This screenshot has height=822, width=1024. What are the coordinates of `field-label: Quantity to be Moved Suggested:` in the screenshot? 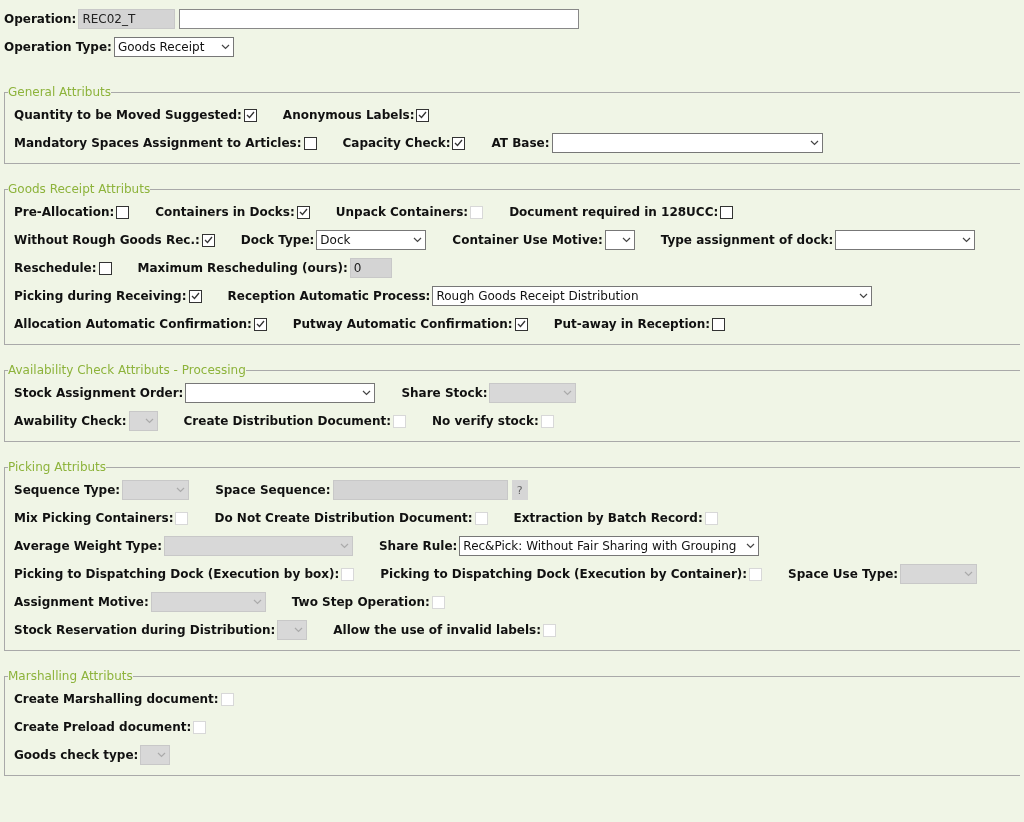 It's located at (128, 115).